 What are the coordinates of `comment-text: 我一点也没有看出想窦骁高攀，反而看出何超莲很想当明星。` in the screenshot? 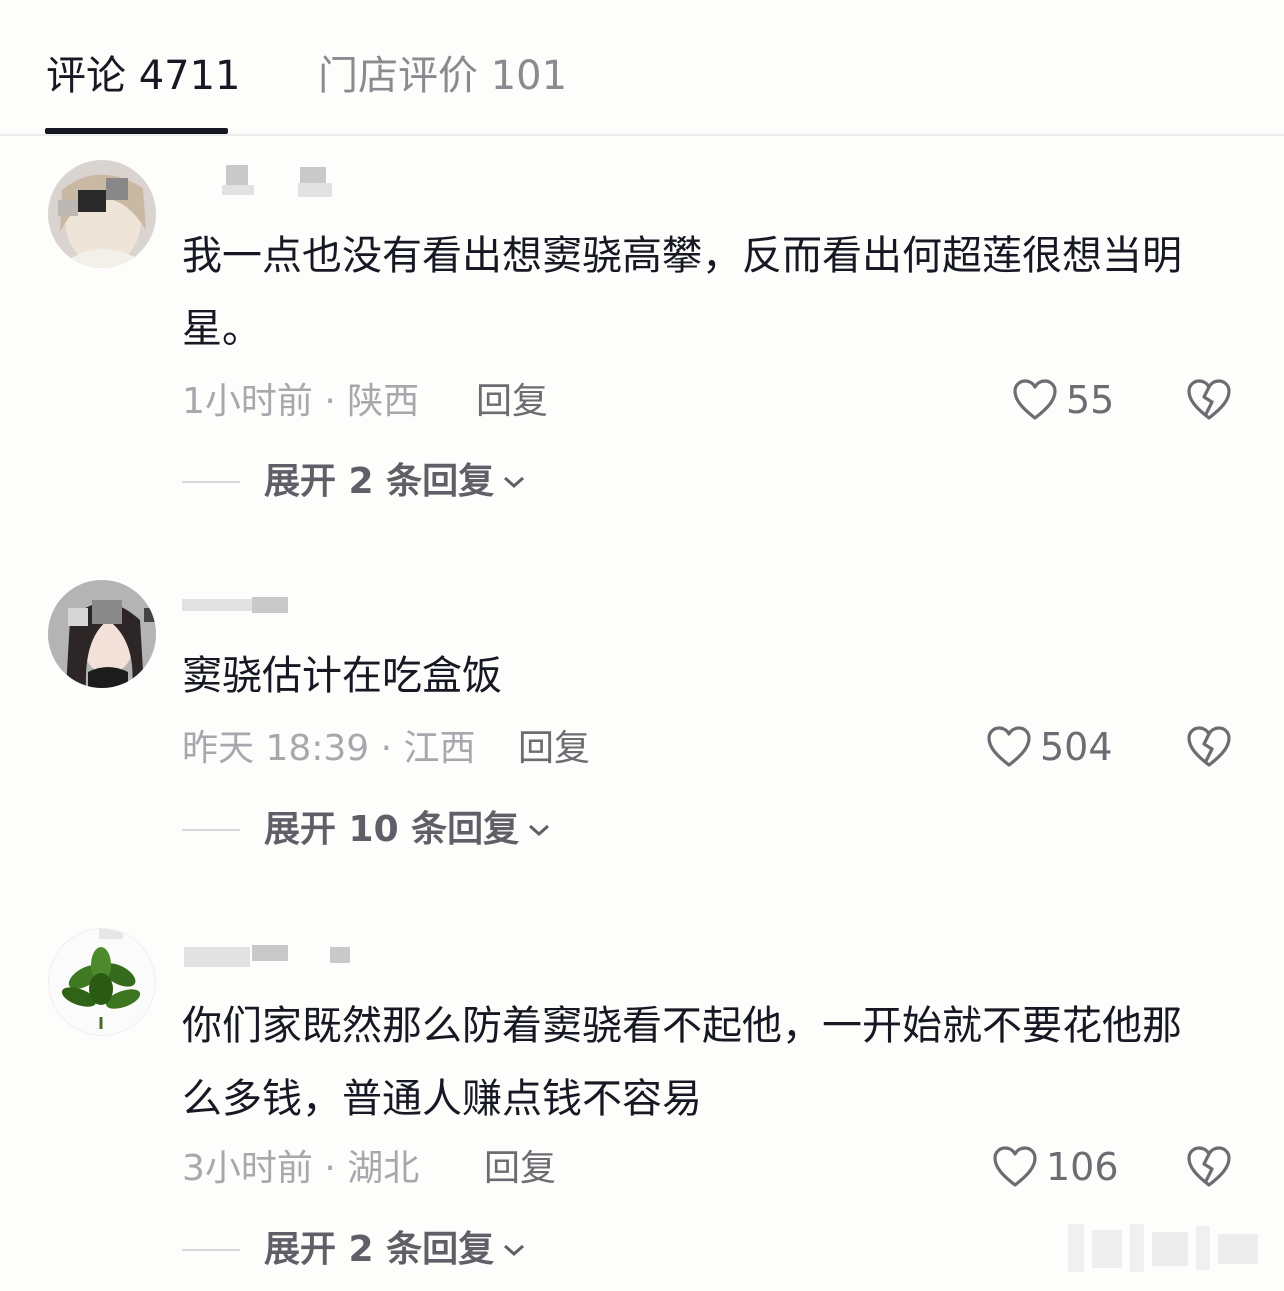 It's located at (682, 292).